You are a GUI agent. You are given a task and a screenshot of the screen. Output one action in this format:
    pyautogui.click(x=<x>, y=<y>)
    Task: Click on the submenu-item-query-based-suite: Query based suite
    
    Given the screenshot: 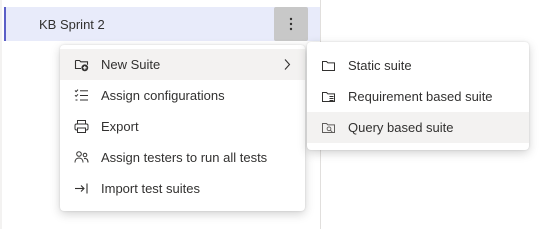 What is the action you would take?
    pyautogui.click(x=418, y=127)
    